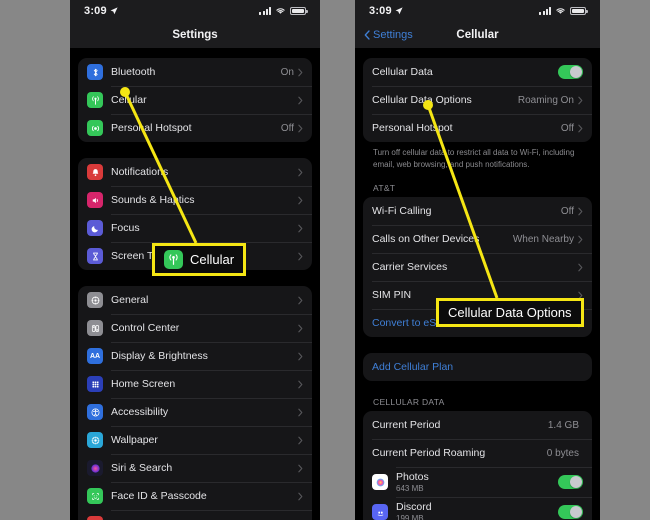  I want to click on accessibility-icon, so click(95, 412).